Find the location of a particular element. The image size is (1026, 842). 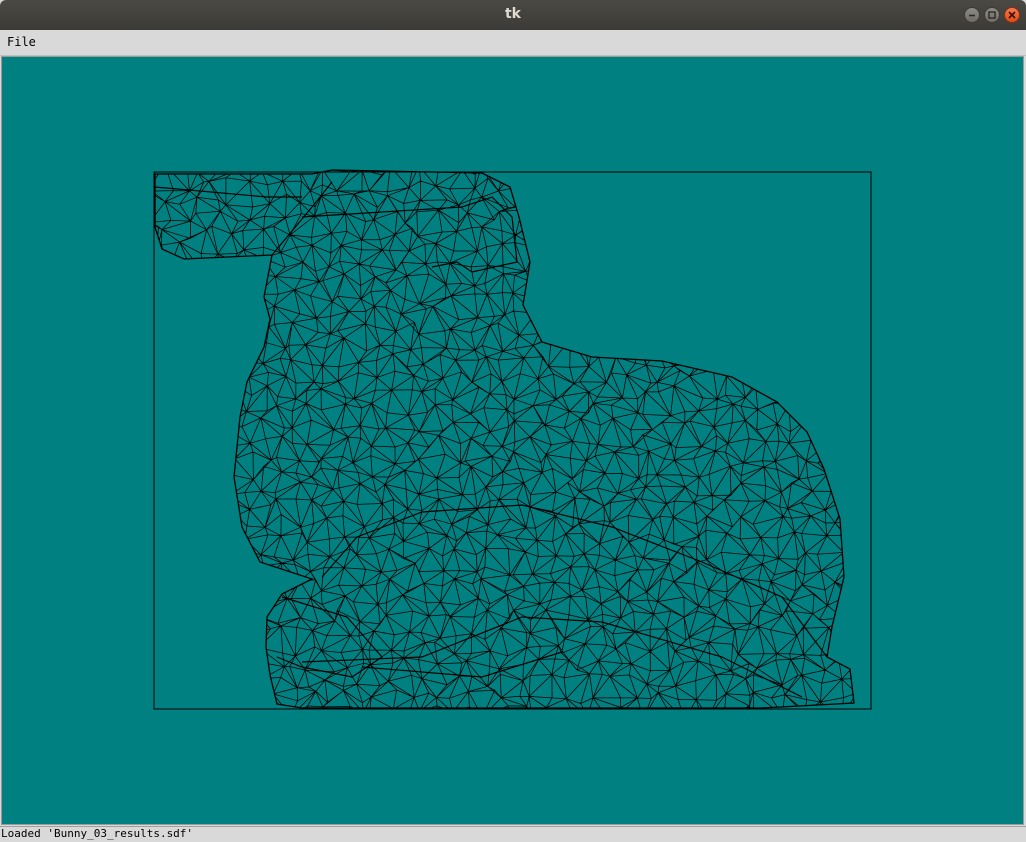

close-button is located at coordinates (1012, 15).